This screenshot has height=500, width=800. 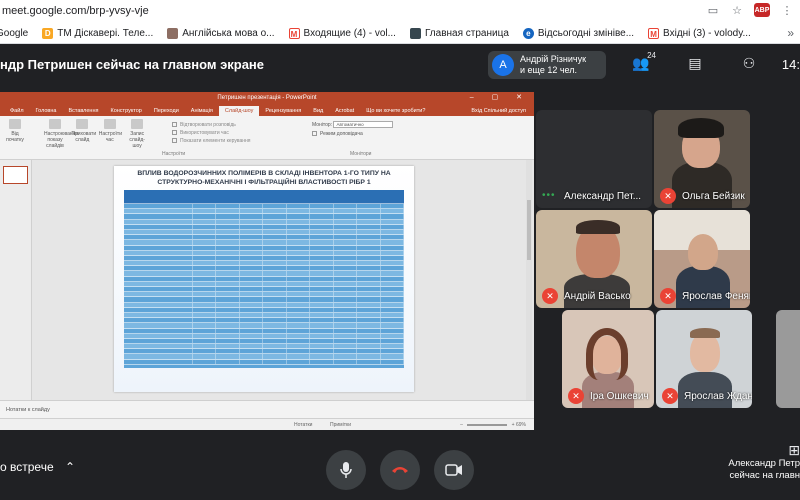 What do you see at coordinates (598, 227) in the screenshot?
I see `participant-video` at bounding box center [598, 227].